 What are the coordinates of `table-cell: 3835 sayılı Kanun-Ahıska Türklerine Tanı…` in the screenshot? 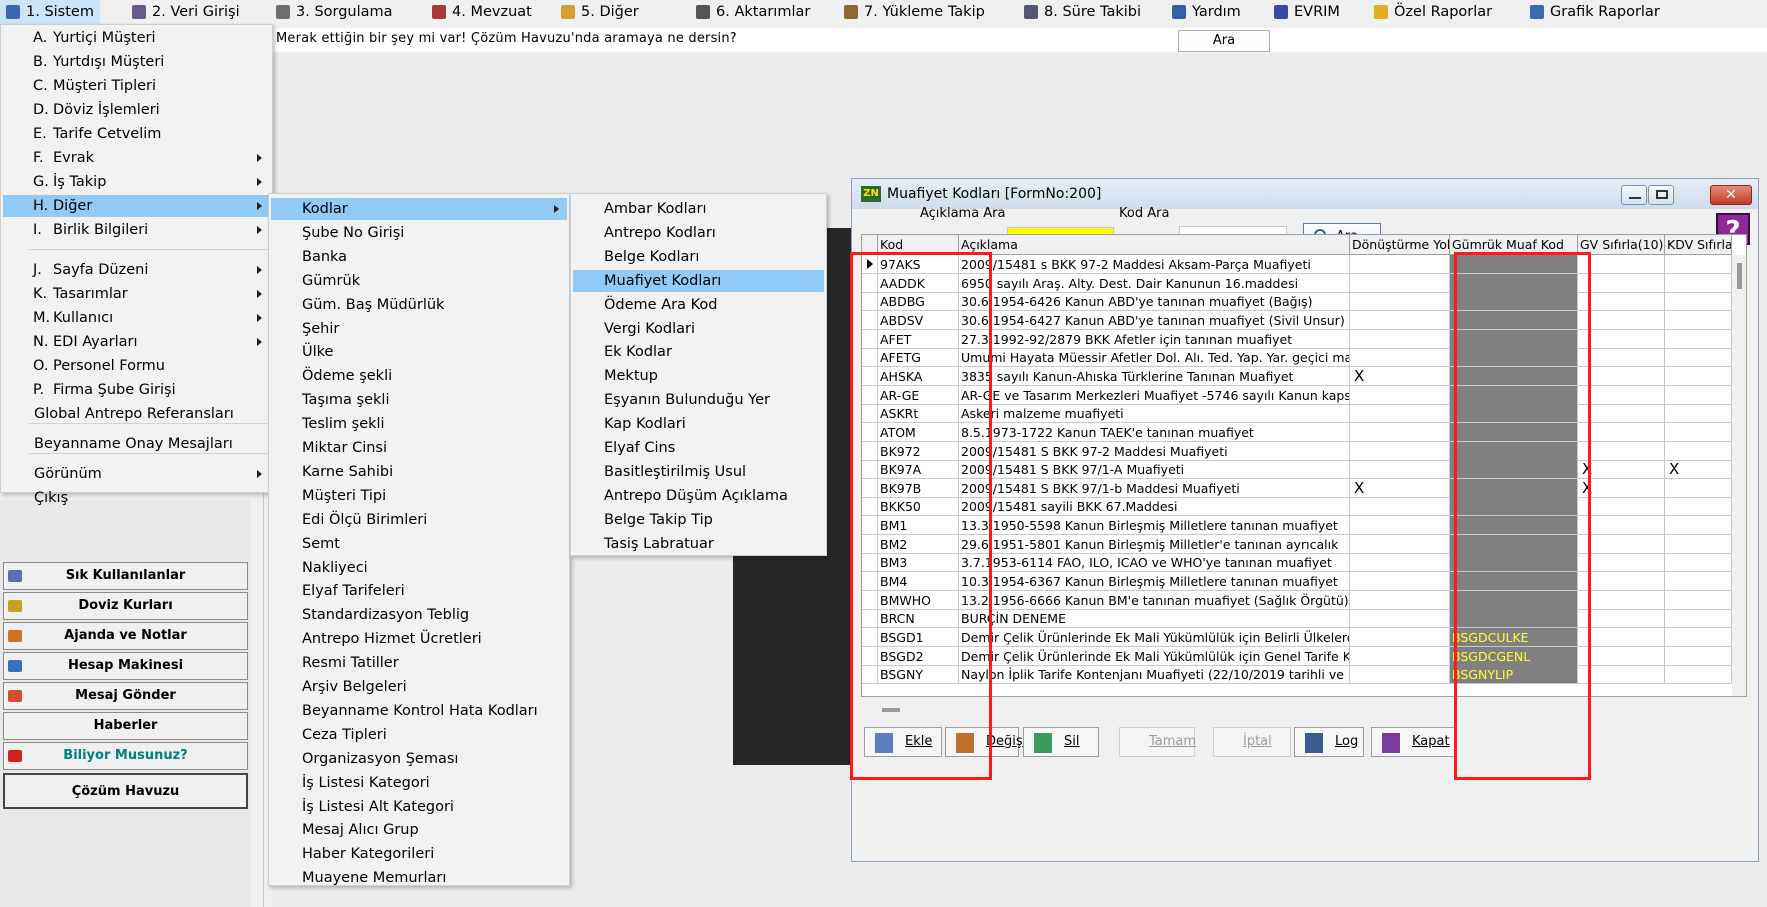 It's located at (1154, 376).